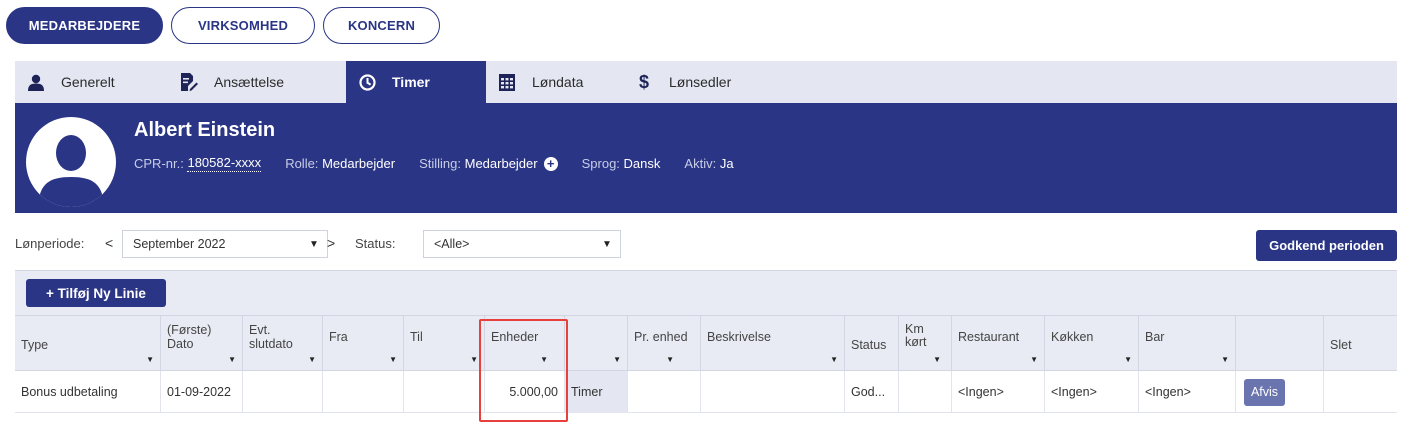 This screenshot has height=438, width=1409. What do you see at coordinates (411, 82) in the screenshot?
I see `tab-label: Timer` at bounding box center [411, 82].